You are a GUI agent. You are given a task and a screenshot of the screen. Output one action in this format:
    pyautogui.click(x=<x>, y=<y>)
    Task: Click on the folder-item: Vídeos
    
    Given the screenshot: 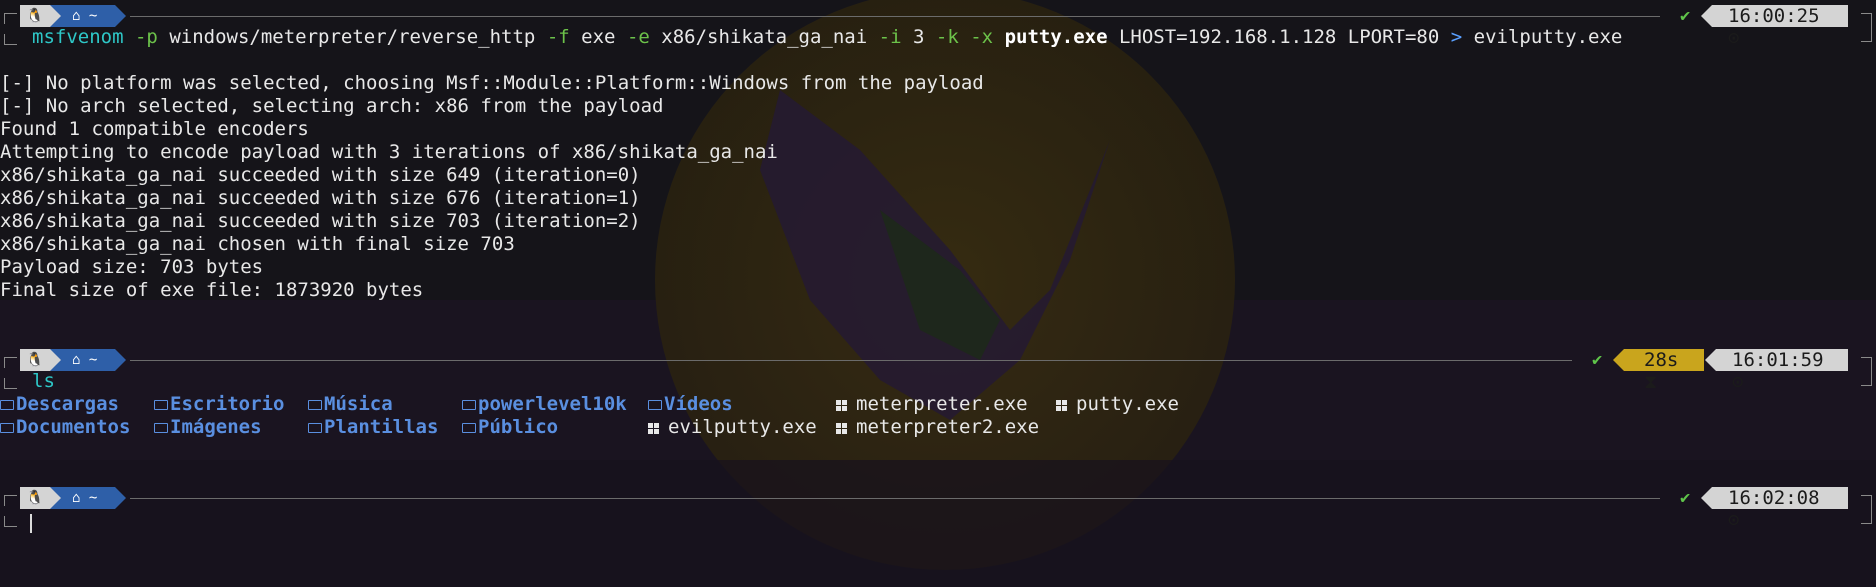 What is the action you would take?
    pyautogui.click(x=690, y=404)
    